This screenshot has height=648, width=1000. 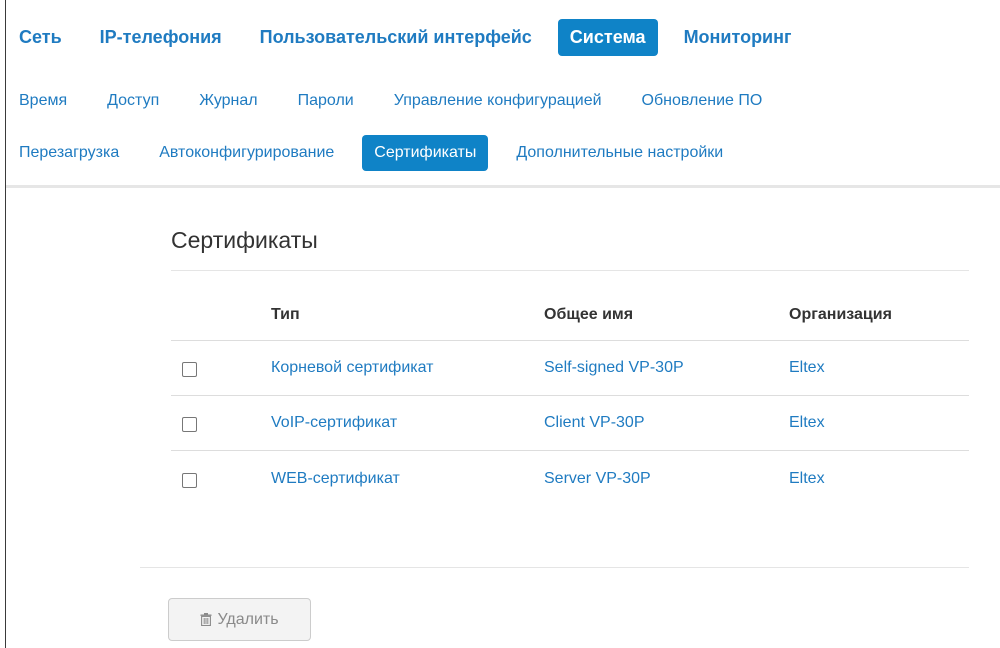 I want to click on sub-nav-item-certificates: Сертификаты, so click(x=425, y=153).